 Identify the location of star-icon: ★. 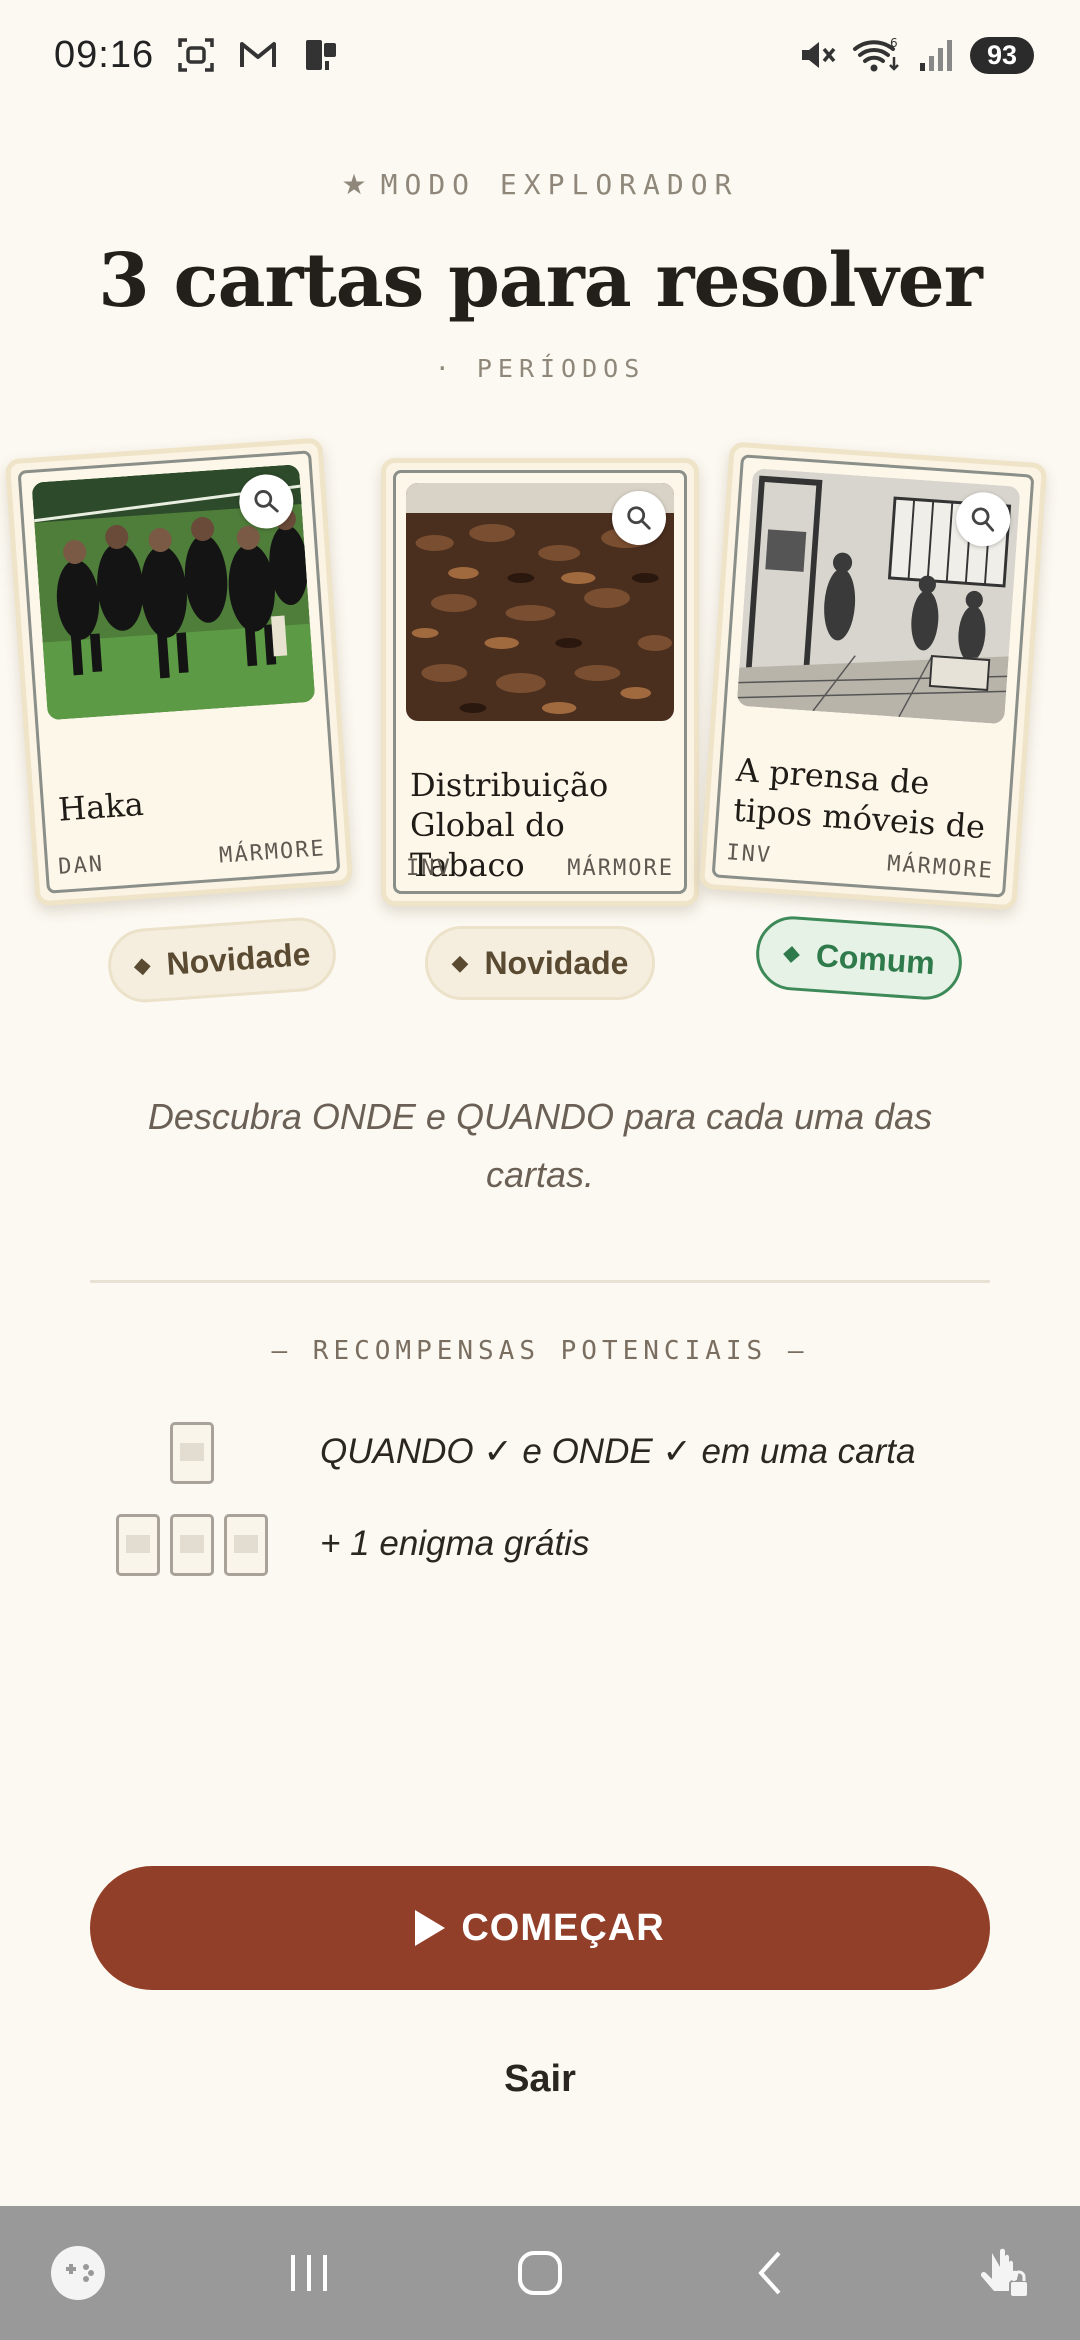
(354, 184).